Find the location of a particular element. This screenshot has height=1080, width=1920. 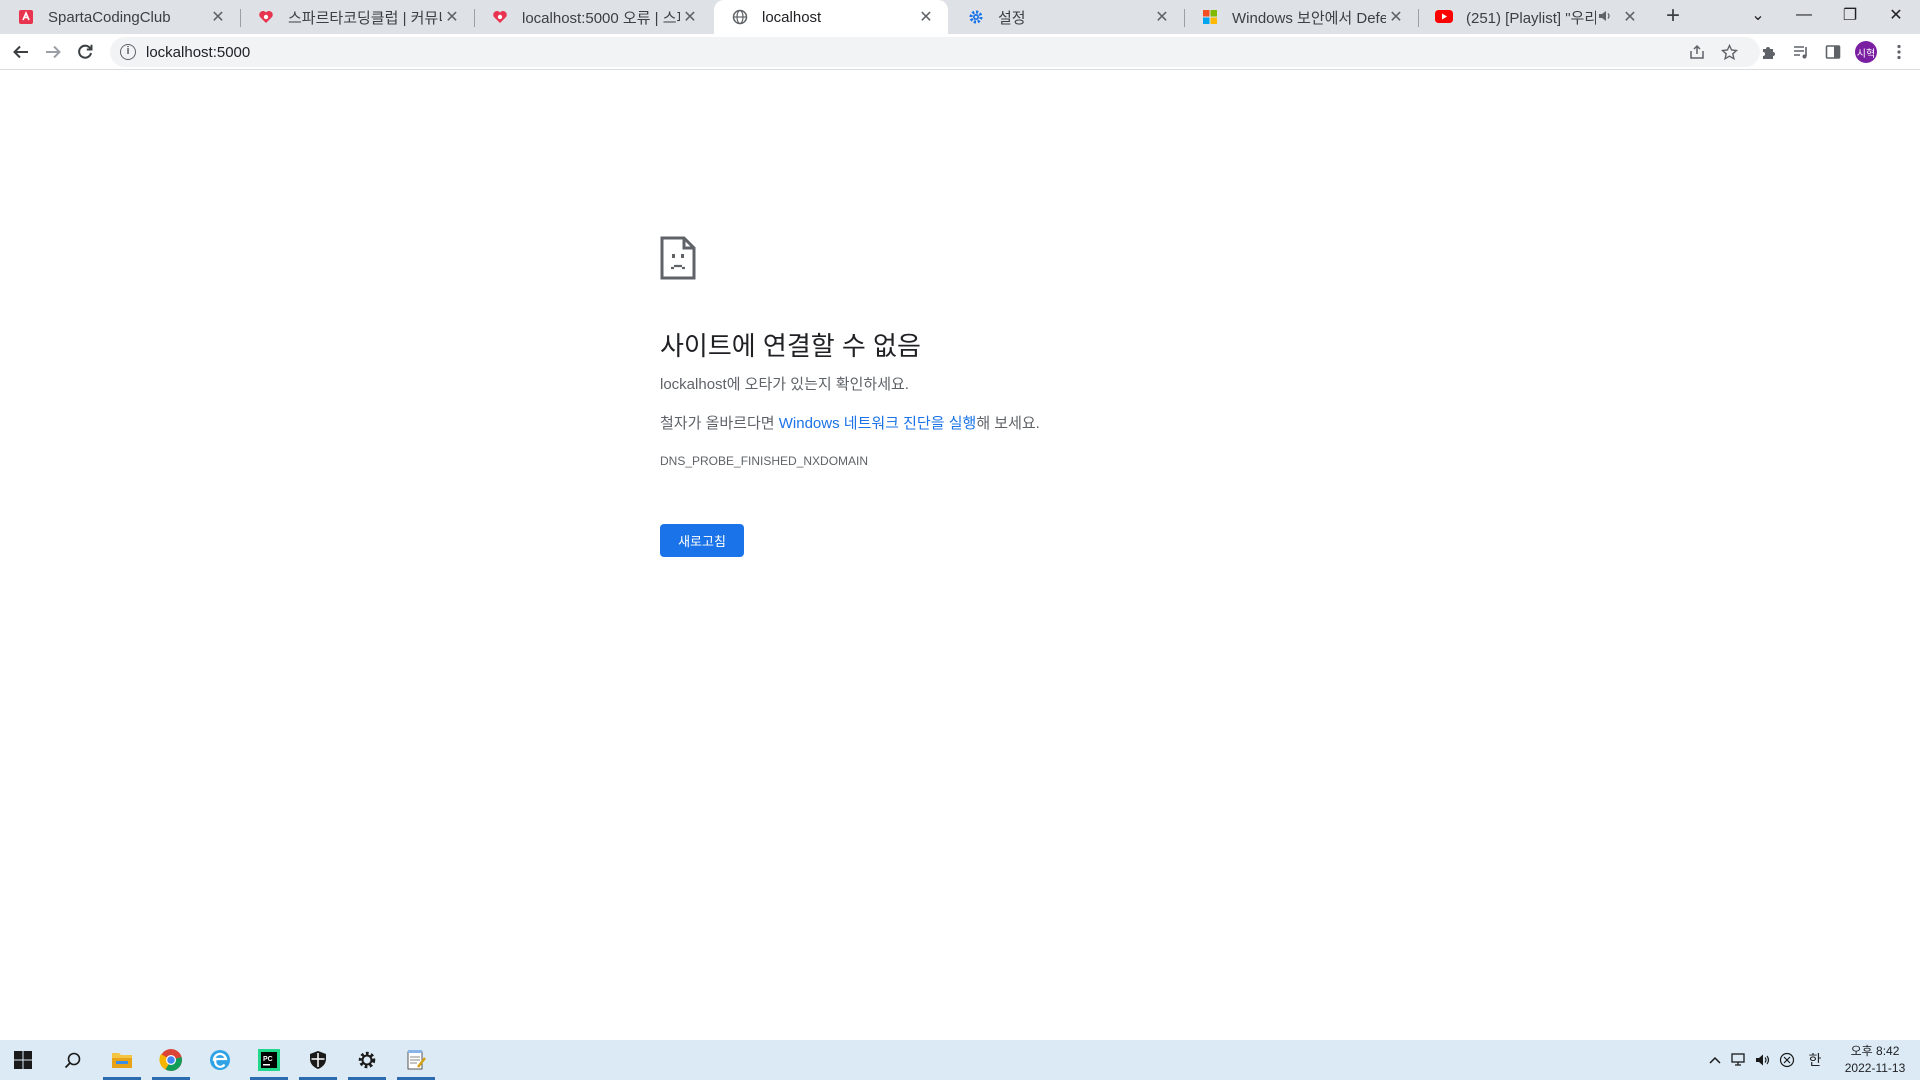

share-button is located at coordinates (1697, 52).